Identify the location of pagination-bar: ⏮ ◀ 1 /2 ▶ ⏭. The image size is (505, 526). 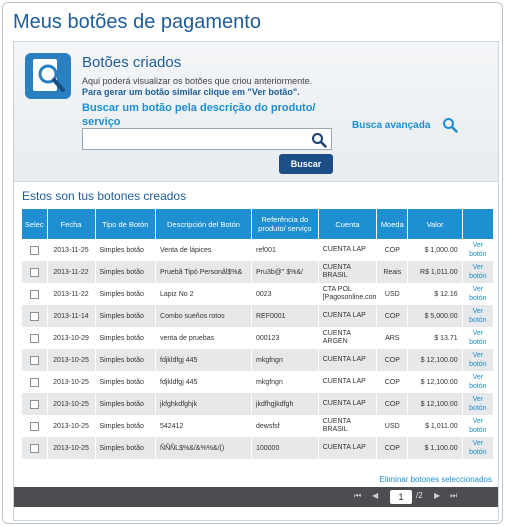
(256, 497).